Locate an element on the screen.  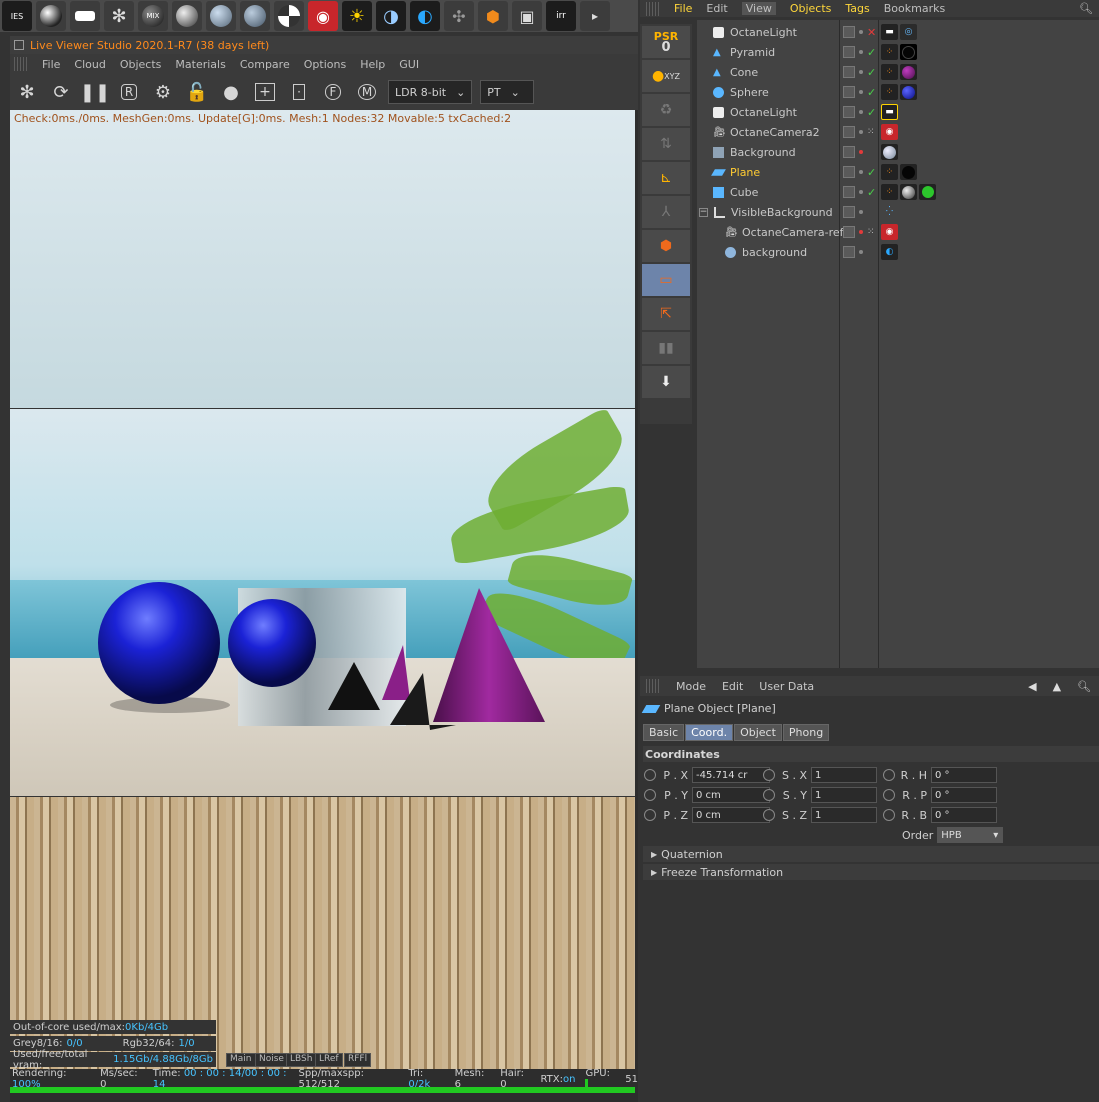
am-menu-edit: Edit is located at coordinates (732, 686).